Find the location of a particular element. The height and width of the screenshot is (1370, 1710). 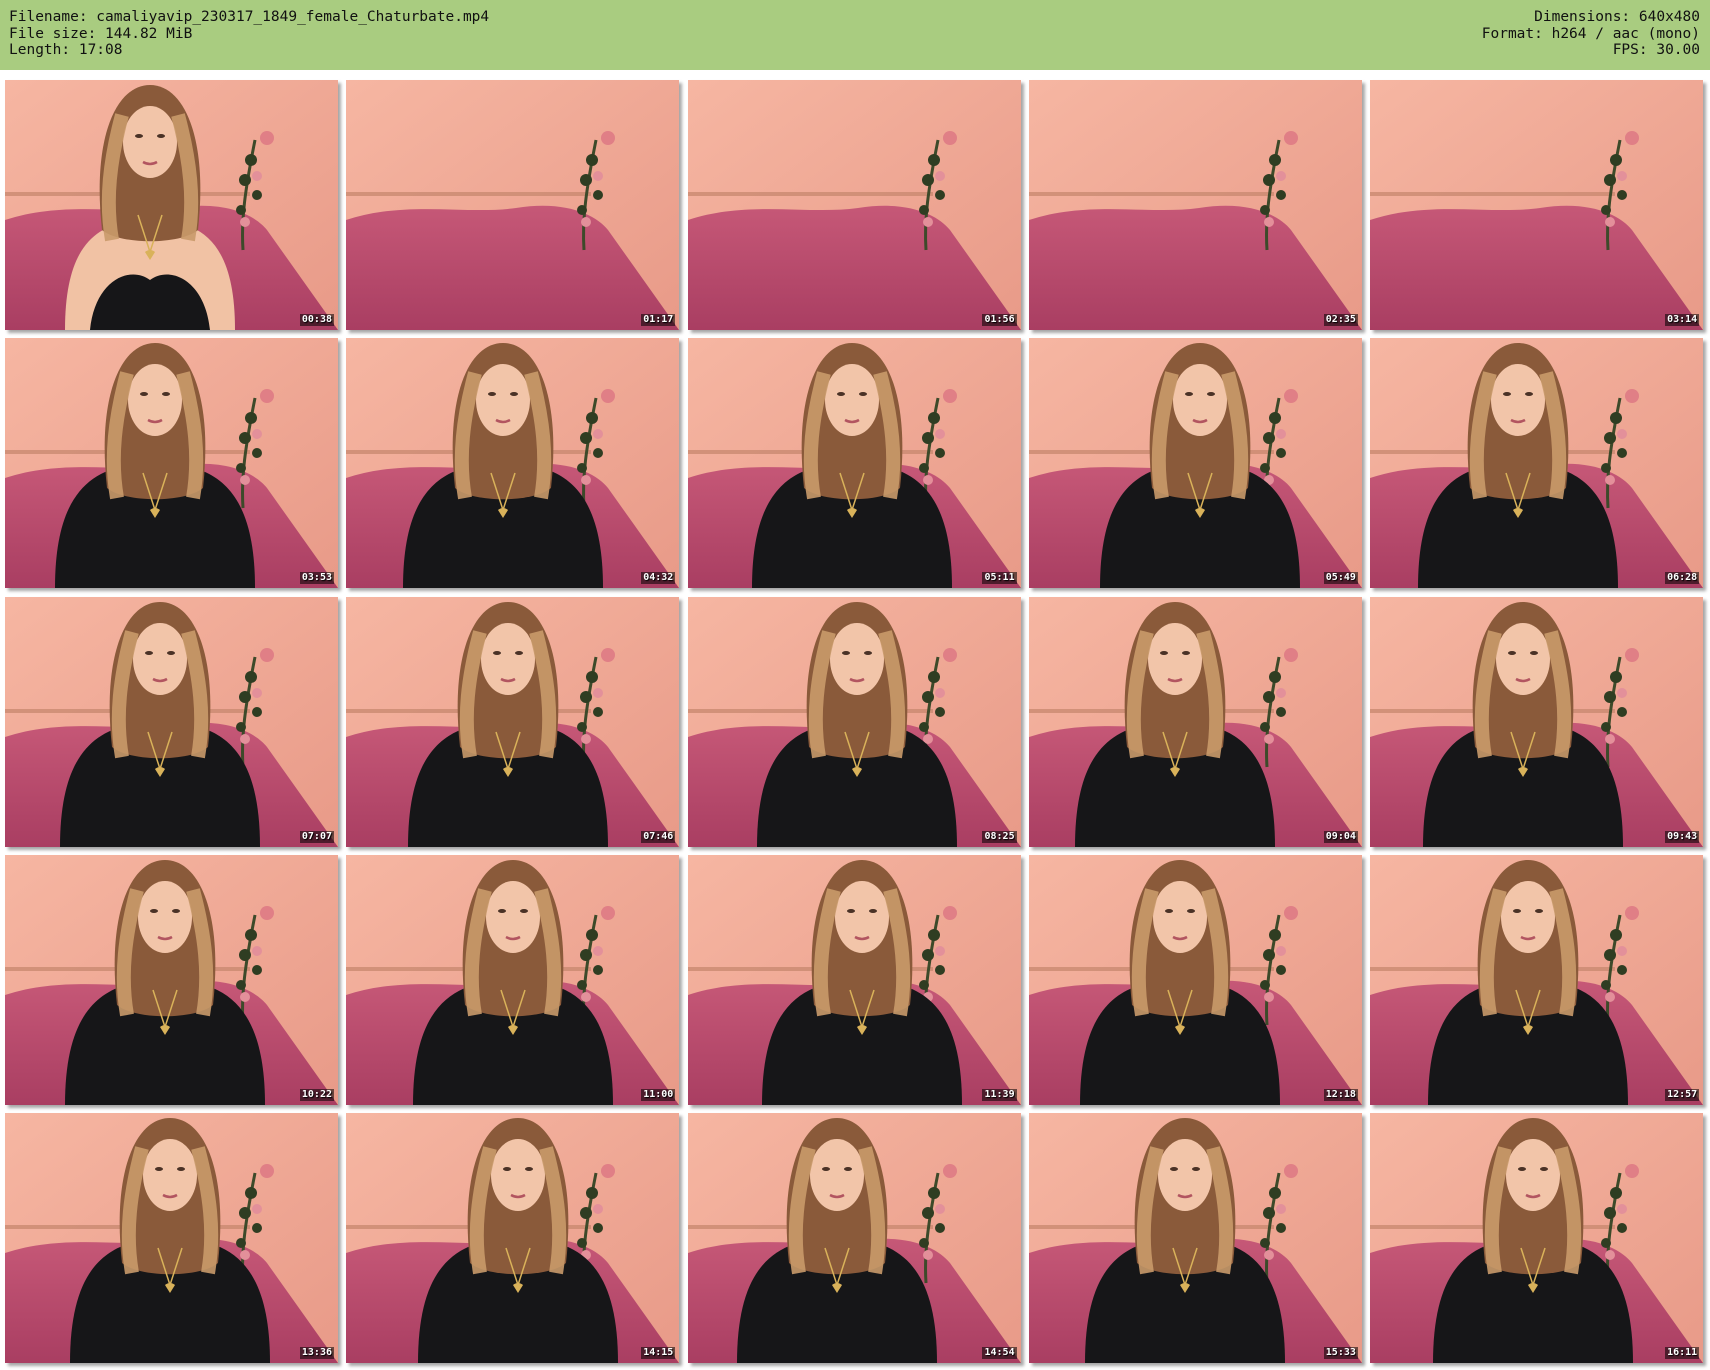

video-frame-thumbnail: 01:17 is located at coordinates (513, 205).